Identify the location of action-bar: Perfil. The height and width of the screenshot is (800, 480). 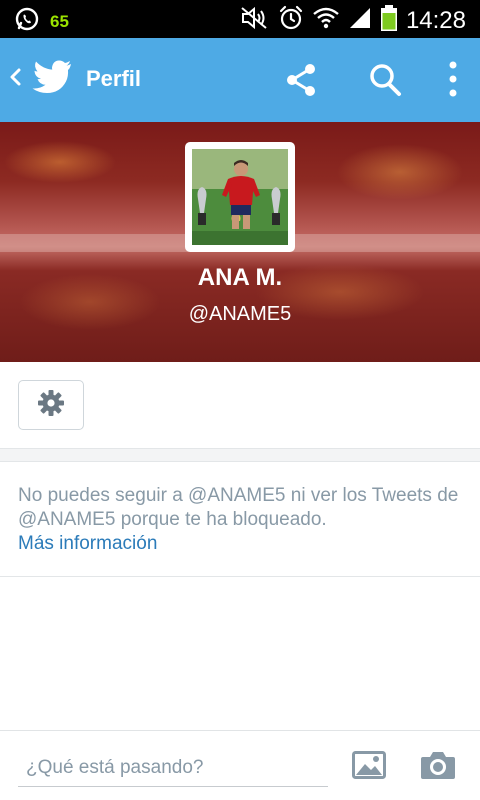
(240, 80).